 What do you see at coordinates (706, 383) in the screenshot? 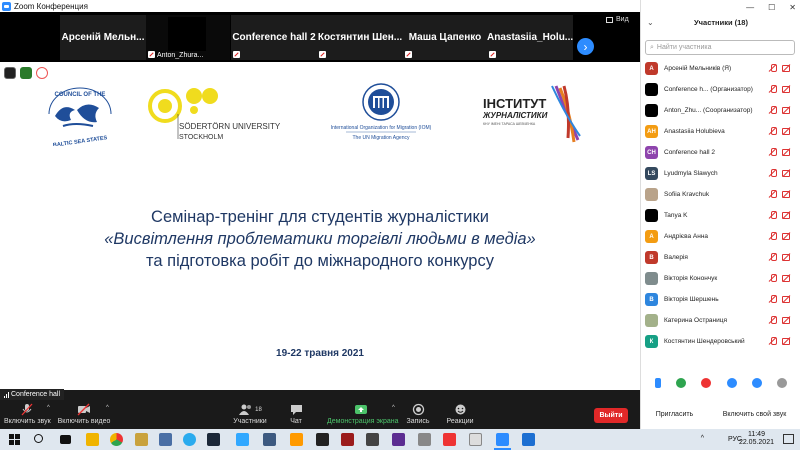
I see `no-icon` at bounding box center [706, 383].